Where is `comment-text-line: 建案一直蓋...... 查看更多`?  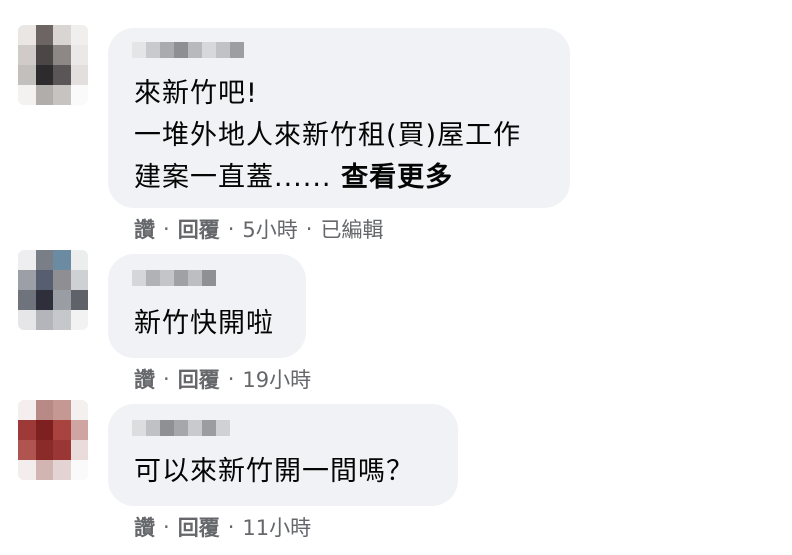 comment-text-line: 建案一直蓋...... 查看更多 is located at coordinates (293, 178).